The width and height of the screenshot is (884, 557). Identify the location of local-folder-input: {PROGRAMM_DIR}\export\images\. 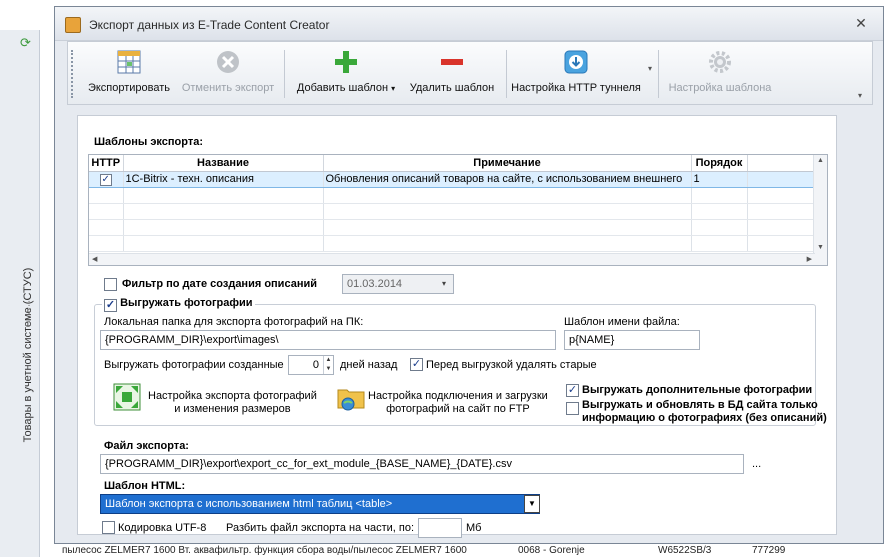
(328, 340).